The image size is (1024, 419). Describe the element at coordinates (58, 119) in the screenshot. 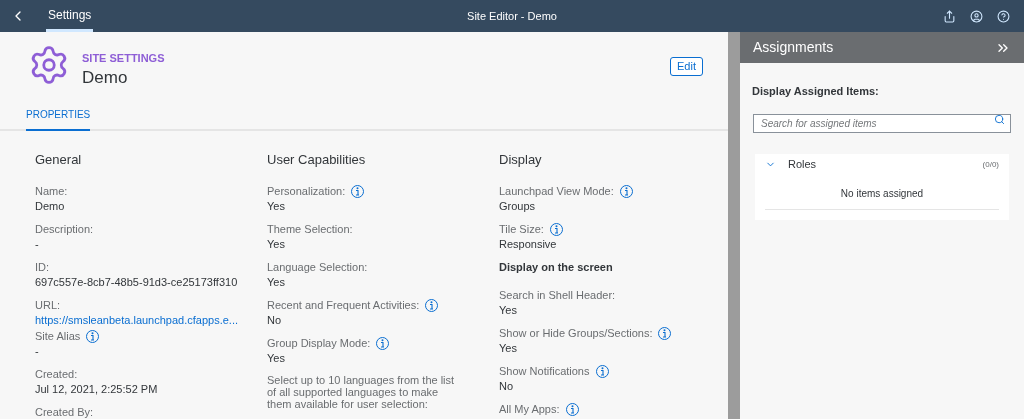

I see `properties-tab: PROPERTIES` at that location.